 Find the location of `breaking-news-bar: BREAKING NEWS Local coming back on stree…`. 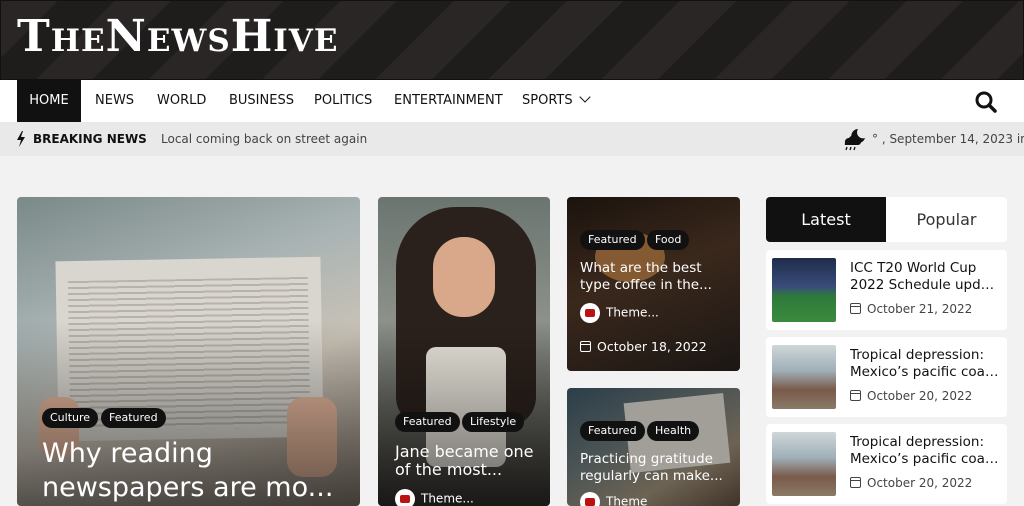

breaking-news-bar: BREAKING NEWS Local coming back on stree… is located at coordinates (512, 139).